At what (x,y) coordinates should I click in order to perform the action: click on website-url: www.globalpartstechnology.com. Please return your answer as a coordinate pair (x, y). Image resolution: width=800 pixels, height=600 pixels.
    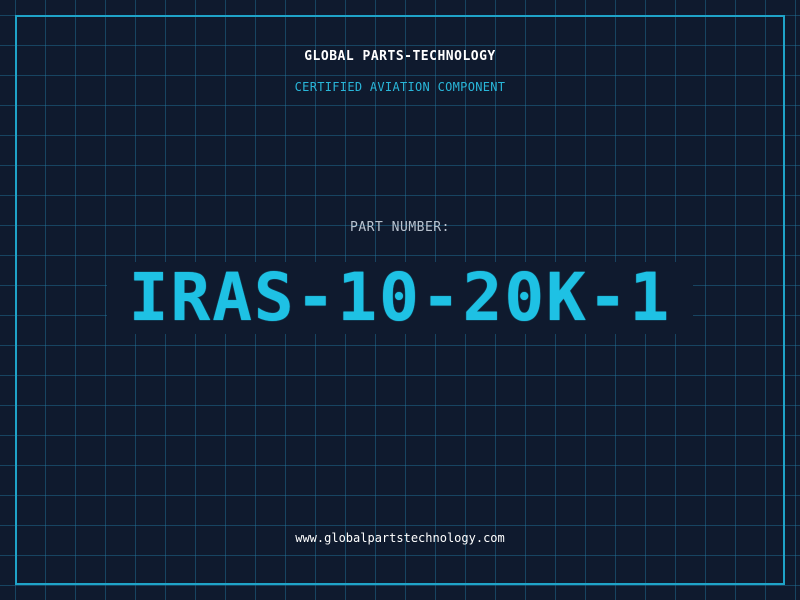
    Looking at the image, I should click on (400, 538).